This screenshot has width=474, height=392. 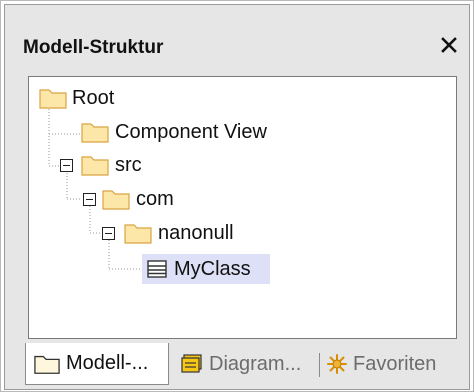 What do you see at coordinates (319, 365) in the screenshot?
I see `tab-separator` at bounding box center [319, 365].